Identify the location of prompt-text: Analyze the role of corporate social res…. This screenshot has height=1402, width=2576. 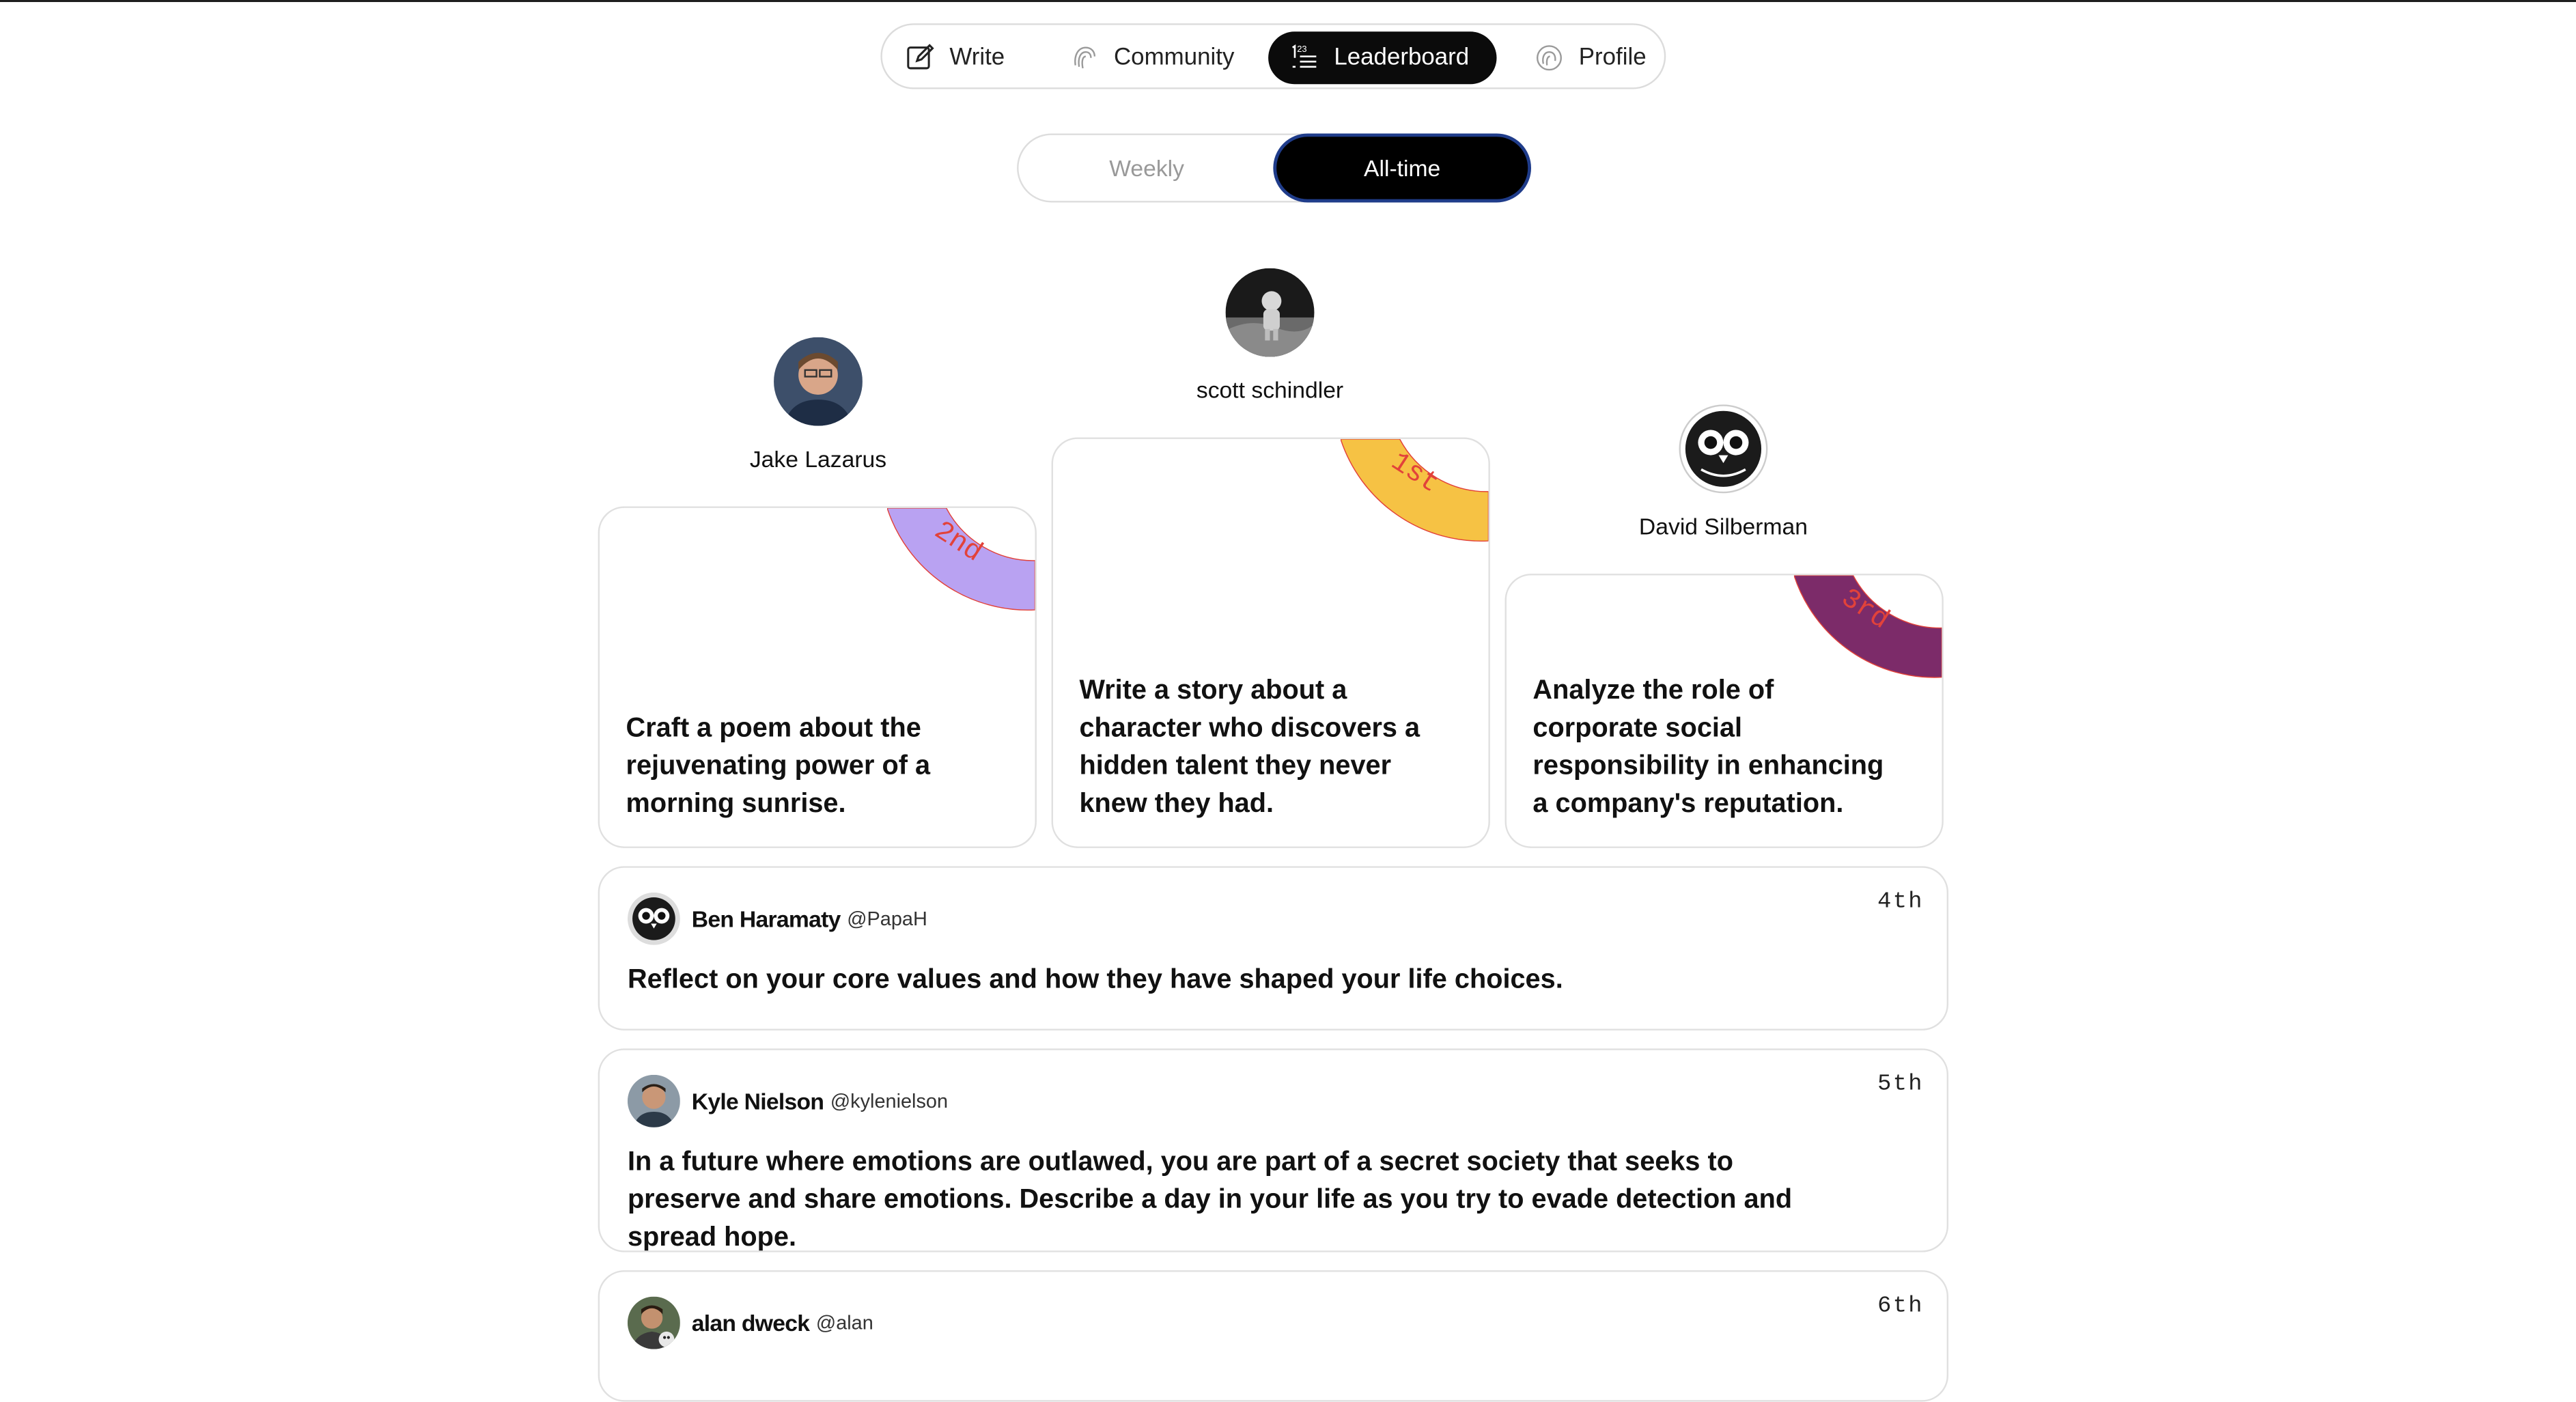
(1708, 747).